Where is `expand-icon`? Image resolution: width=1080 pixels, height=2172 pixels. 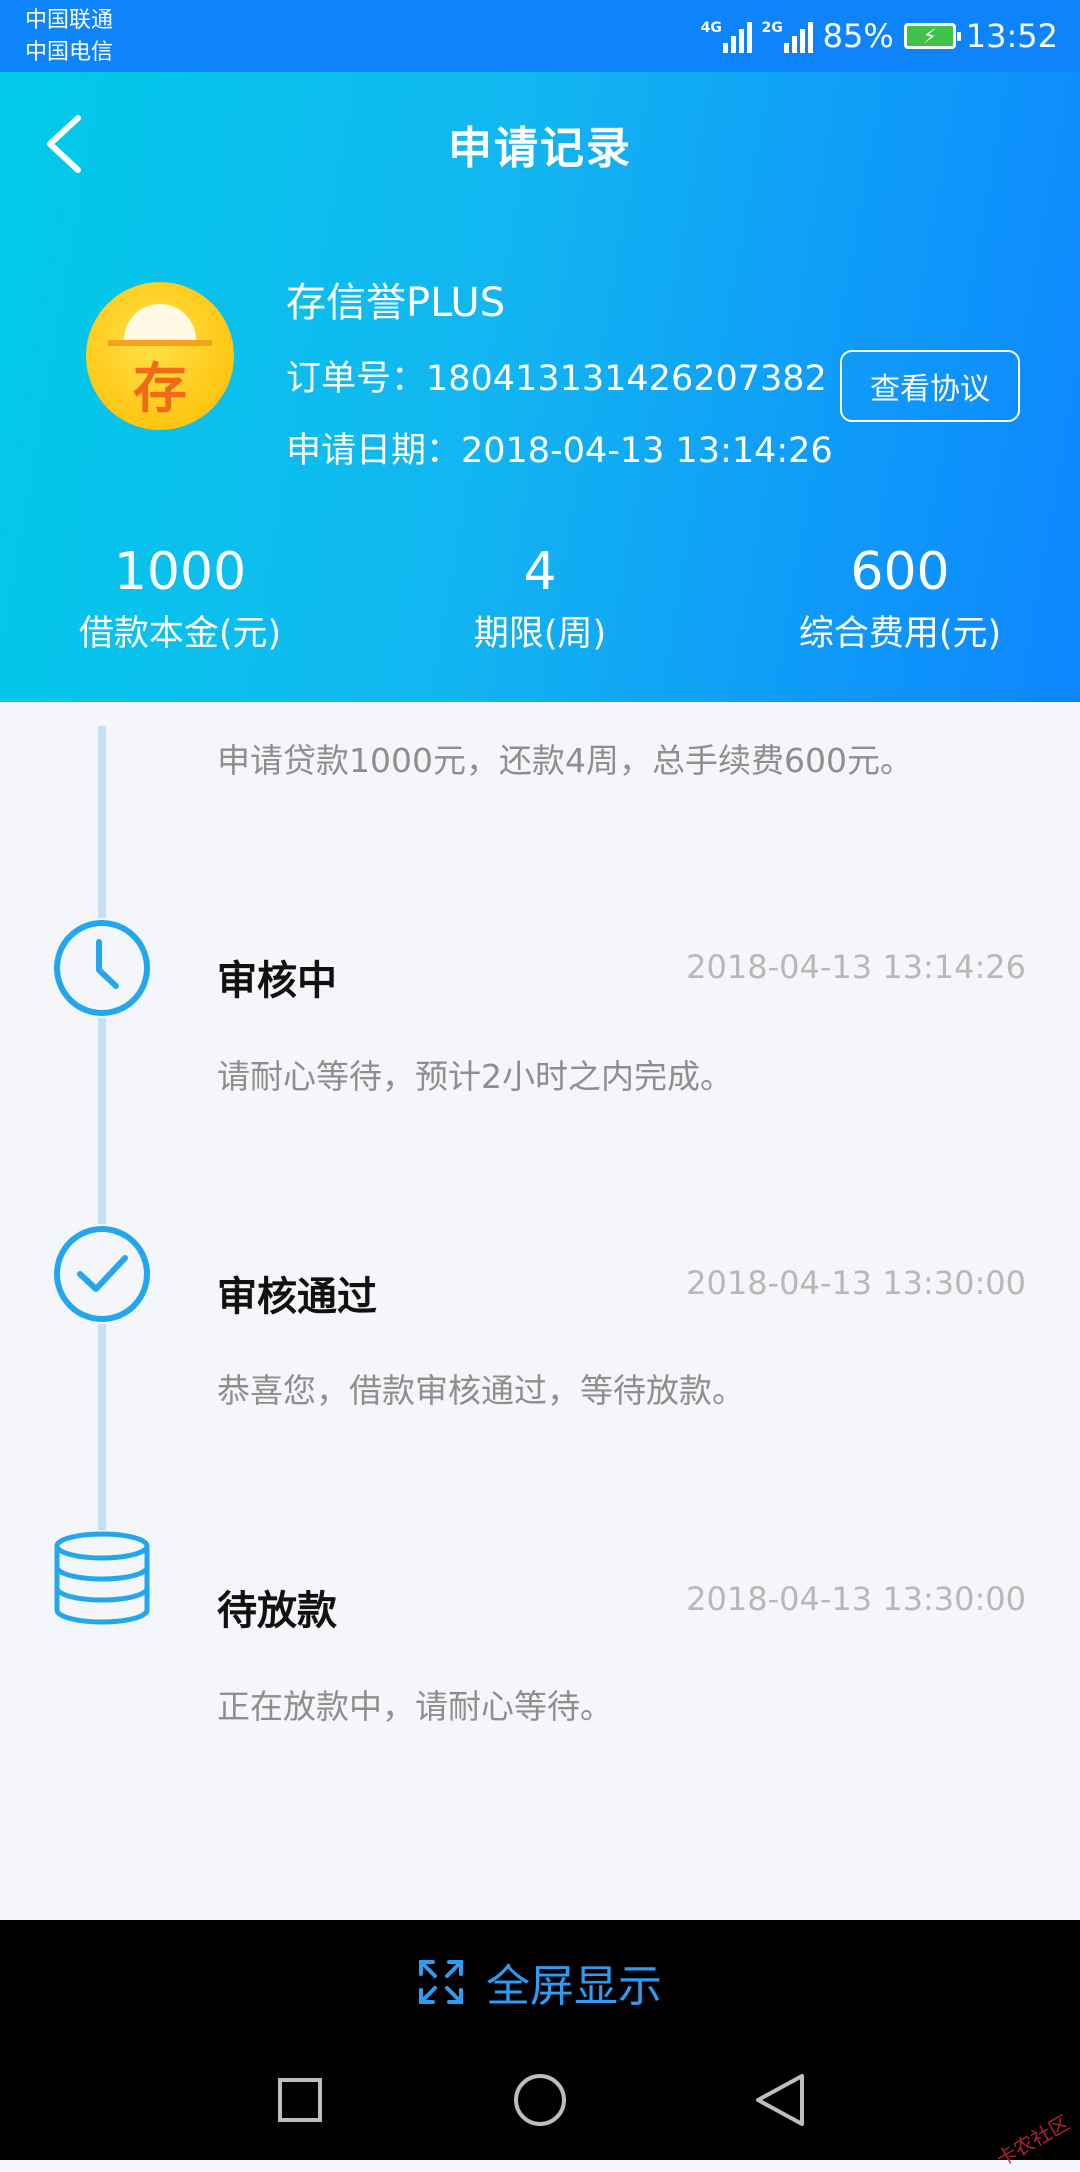
expand-icon is located at coordinates (441, 1982).